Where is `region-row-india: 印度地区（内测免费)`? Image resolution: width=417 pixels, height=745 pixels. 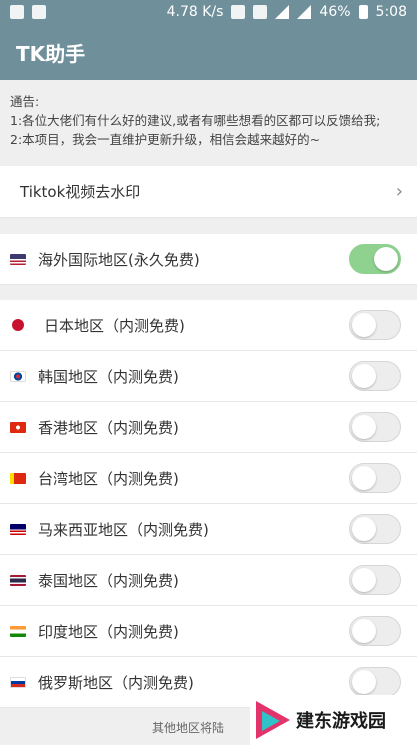 region-row-india: 印度地区（内测免费) is located at coordinates (208, 631).